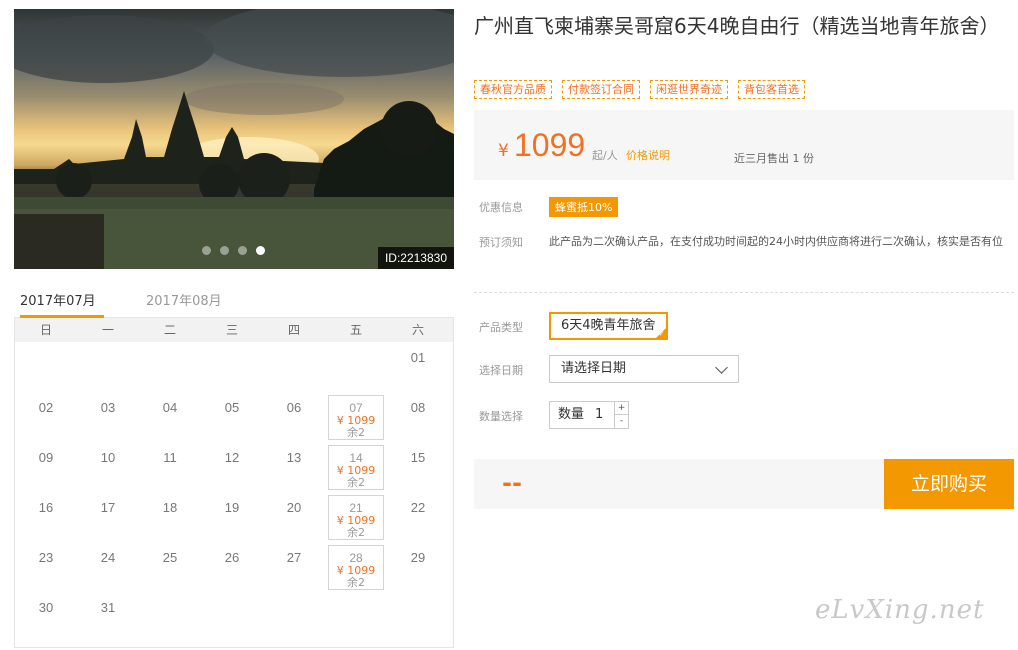  I want to click on product-type-option: 6天4晚青年旅舍 ✓, so click(608, 326).